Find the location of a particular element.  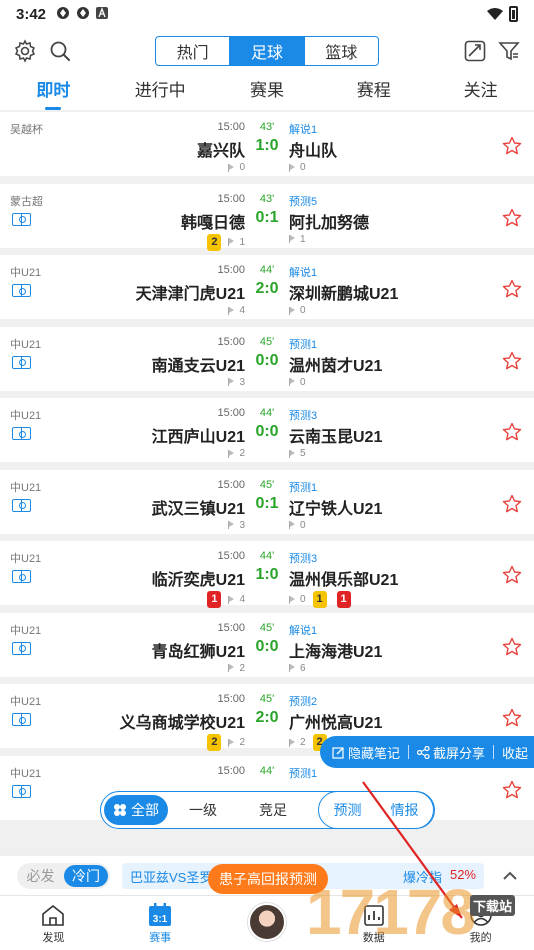

settings-gear-icon is located at coordinates (25, 51).